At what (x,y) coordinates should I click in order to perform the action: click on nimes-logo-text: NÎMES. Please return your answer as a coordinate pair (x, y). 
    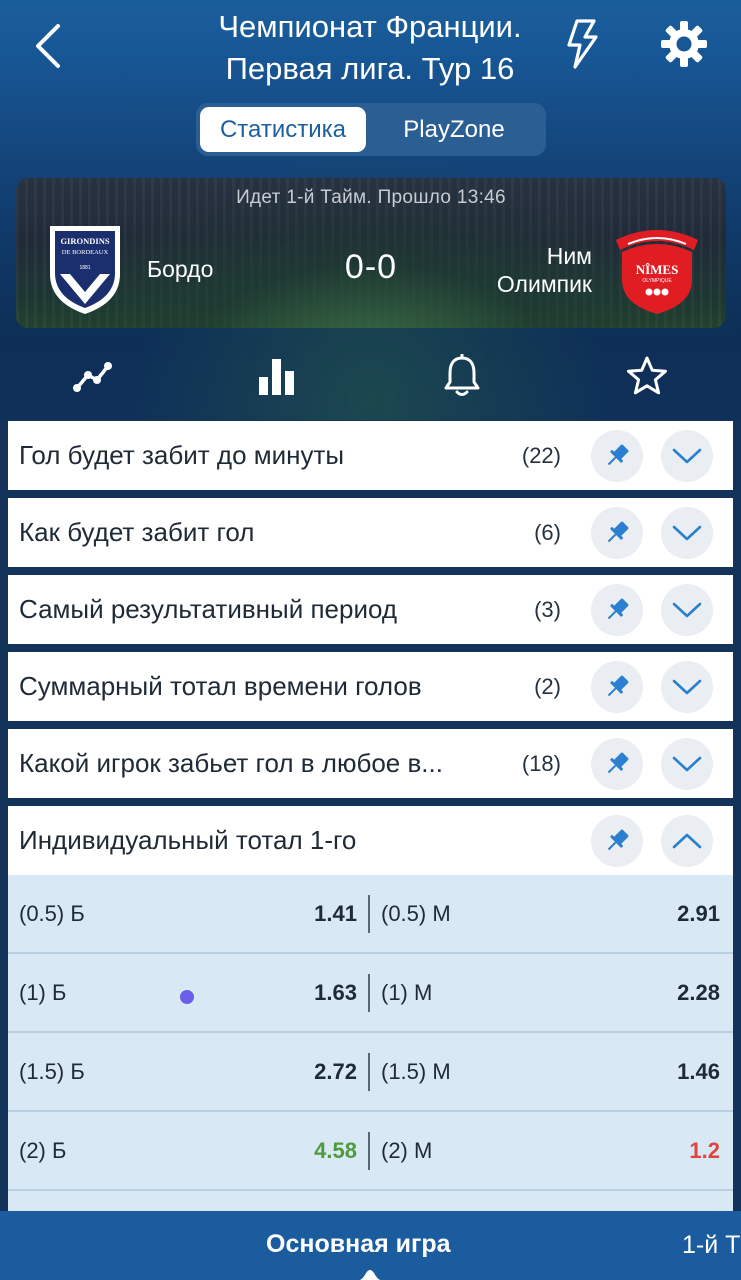
    Looking at the image, I should click on (657, 269).